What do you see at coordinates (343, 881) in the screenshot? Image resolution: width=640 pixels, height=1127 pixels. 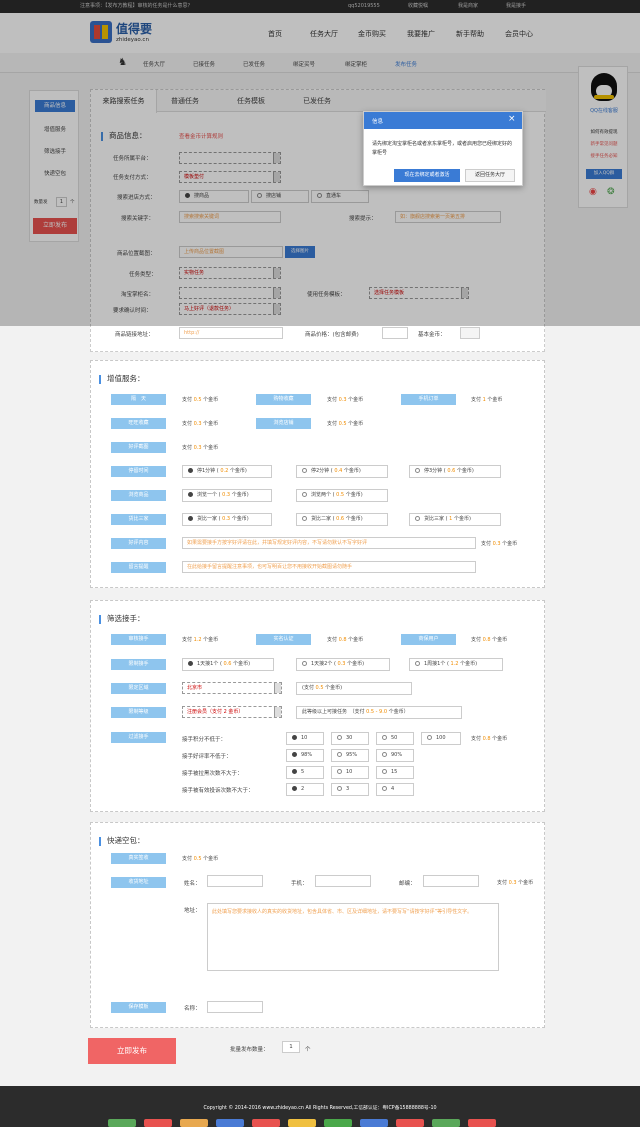 I see `phone-input` at bounding box center [343, 881].